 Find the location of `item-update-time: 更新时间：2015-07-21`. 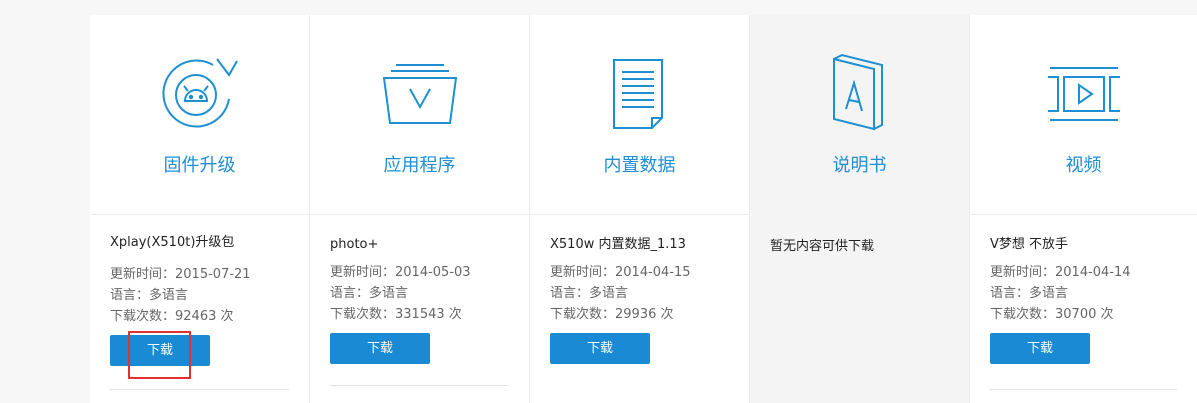

item-update-time: 更新时间：2015-07-21 is located at coordinates (180, 274).